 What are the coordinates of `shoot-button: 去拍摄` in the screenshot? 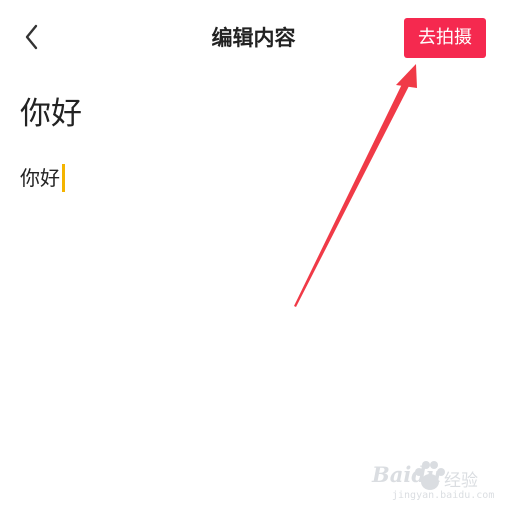 It's located at (445, 38).